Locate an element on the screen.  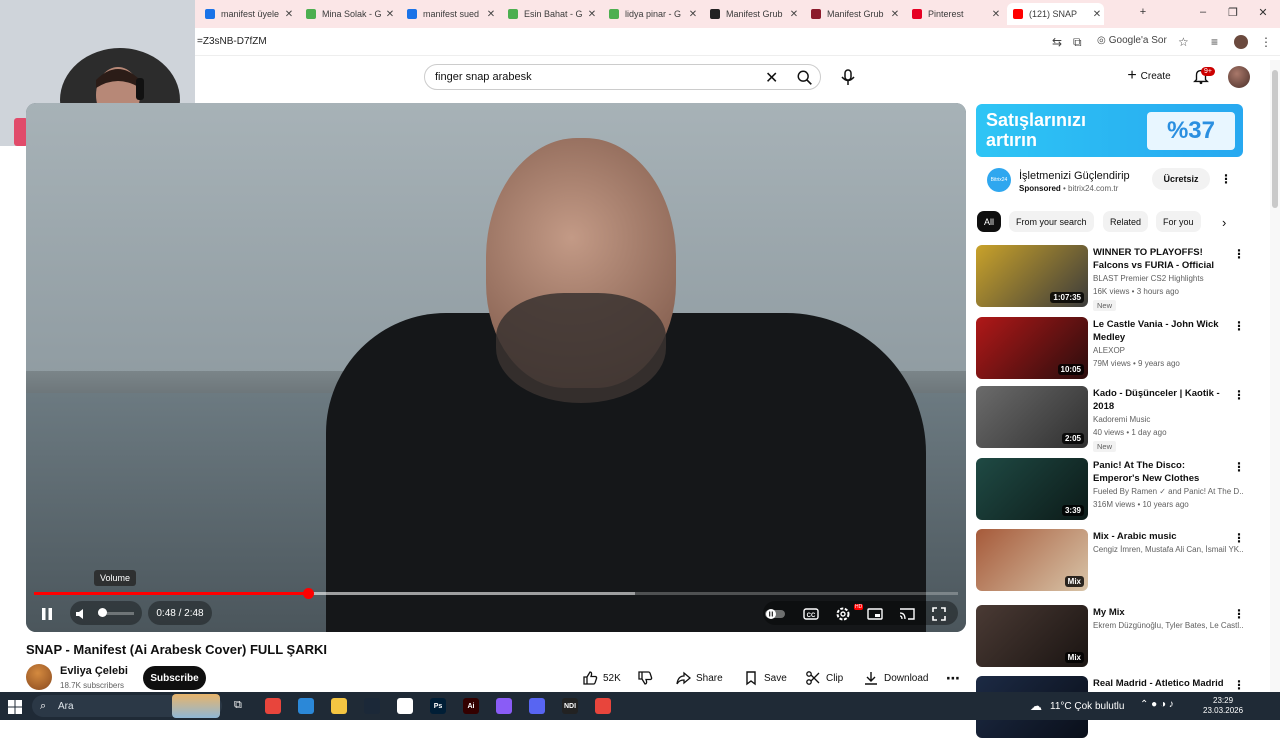
channel-avatar is located at coordinates (39, 677).